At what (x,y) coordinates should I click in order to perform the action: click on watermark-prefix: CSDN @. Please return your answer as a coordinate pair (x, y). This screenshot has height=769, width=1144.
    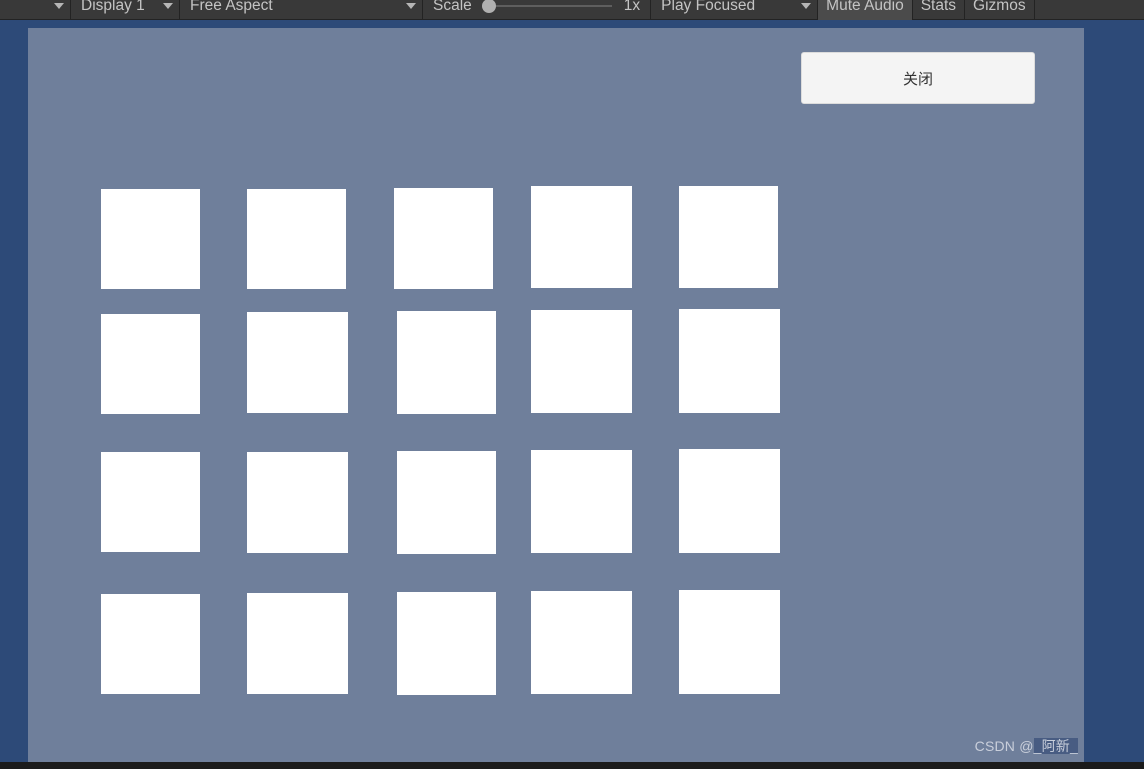
    Looking at the image, I should click on (1004, 746).